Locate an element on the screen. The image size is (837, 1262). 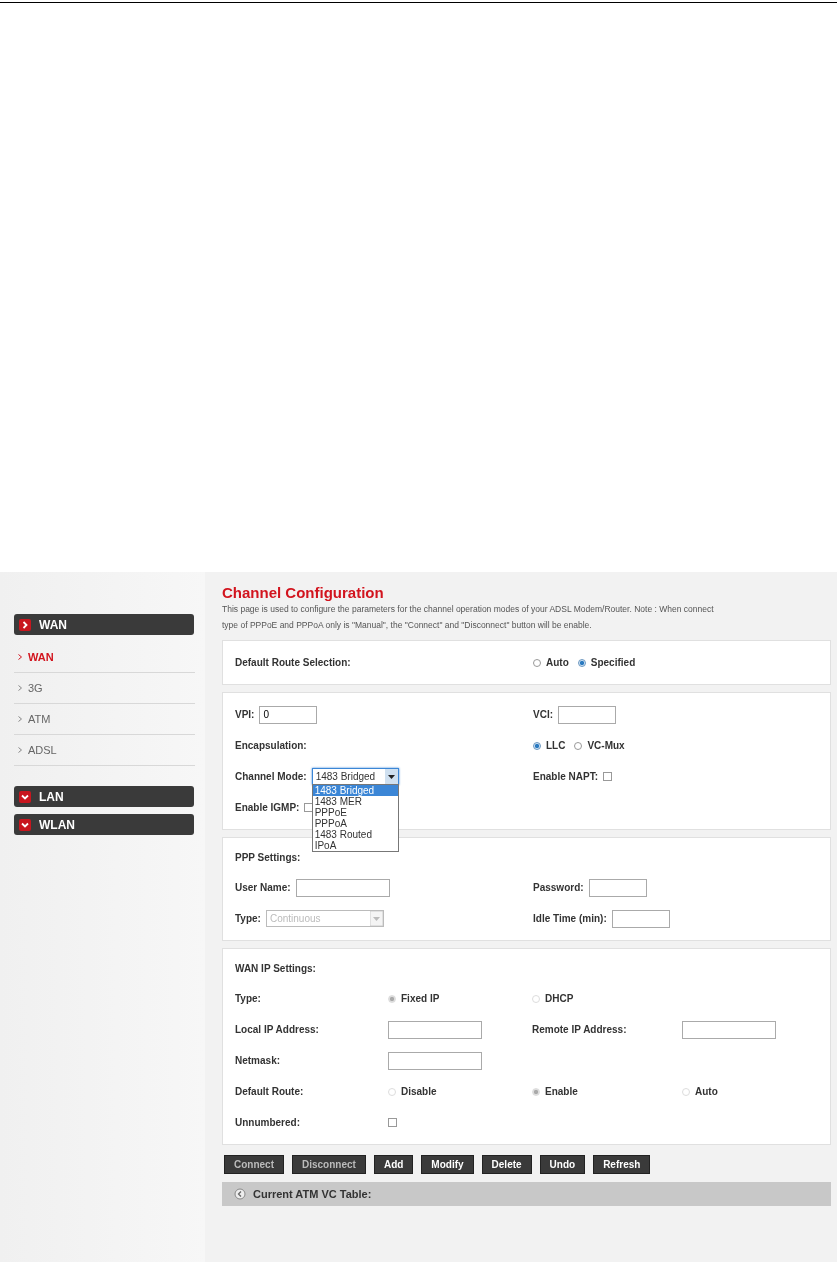
menu-group-header: WAN is located at coordinates (104, 624).